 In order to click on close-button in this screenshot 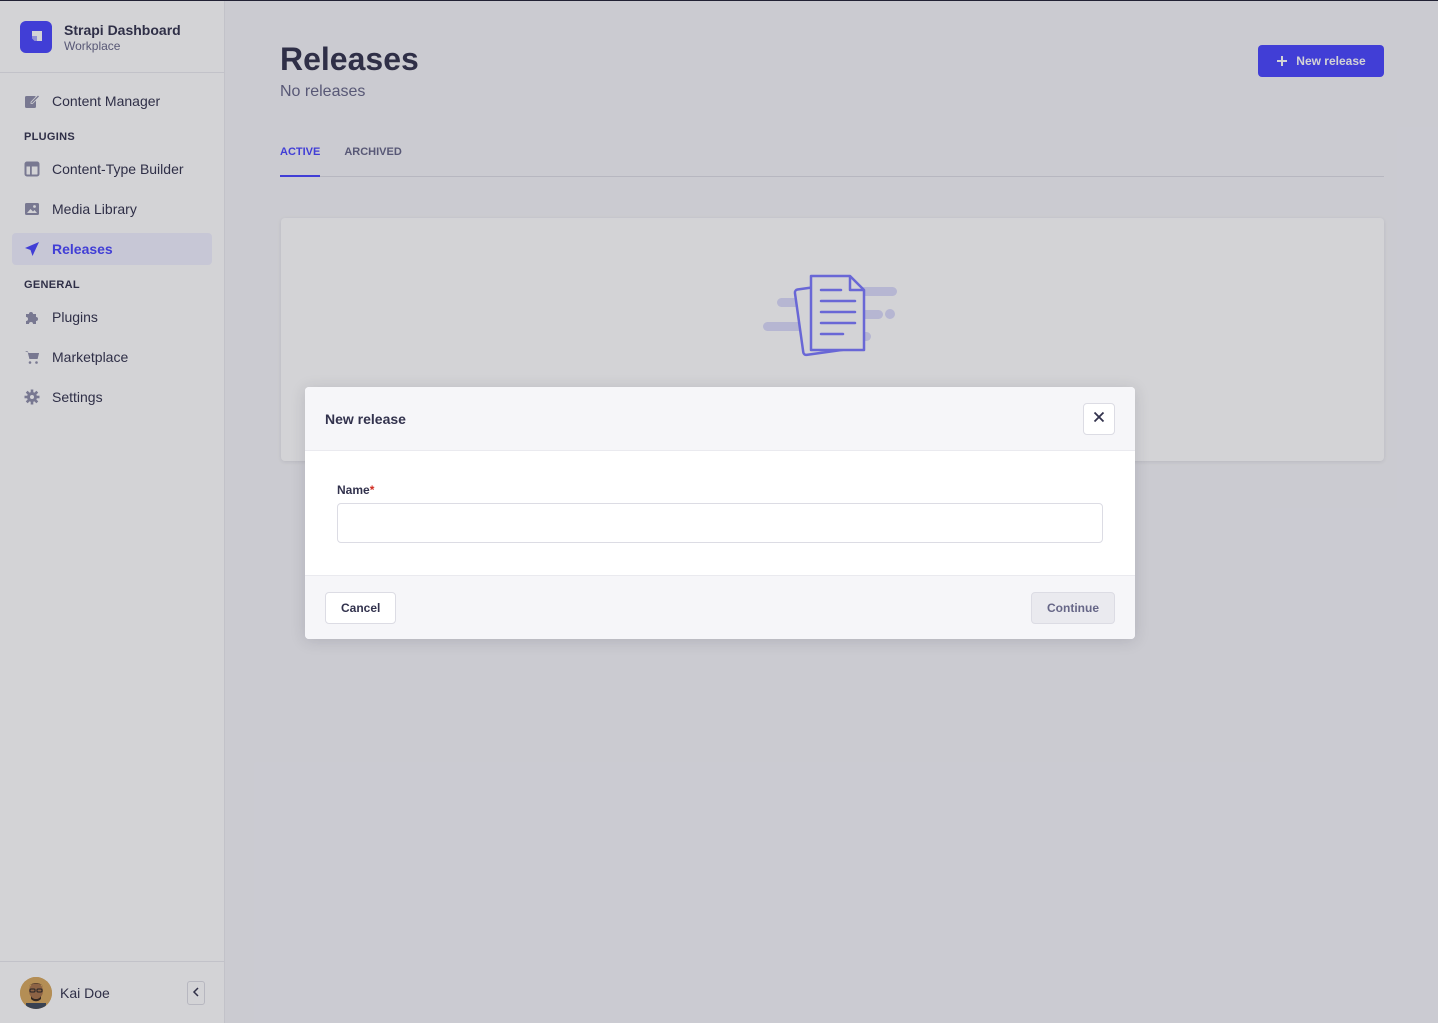, I will do `click(1099, 419)`.